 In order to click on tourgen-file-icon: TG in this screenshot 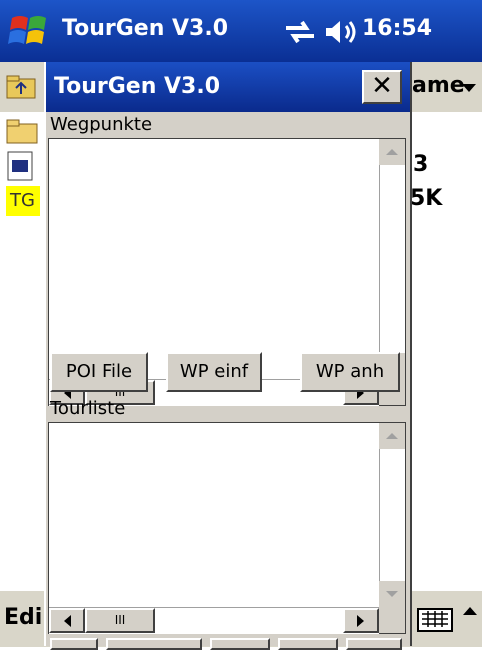, I will do `click(23, 201)`.